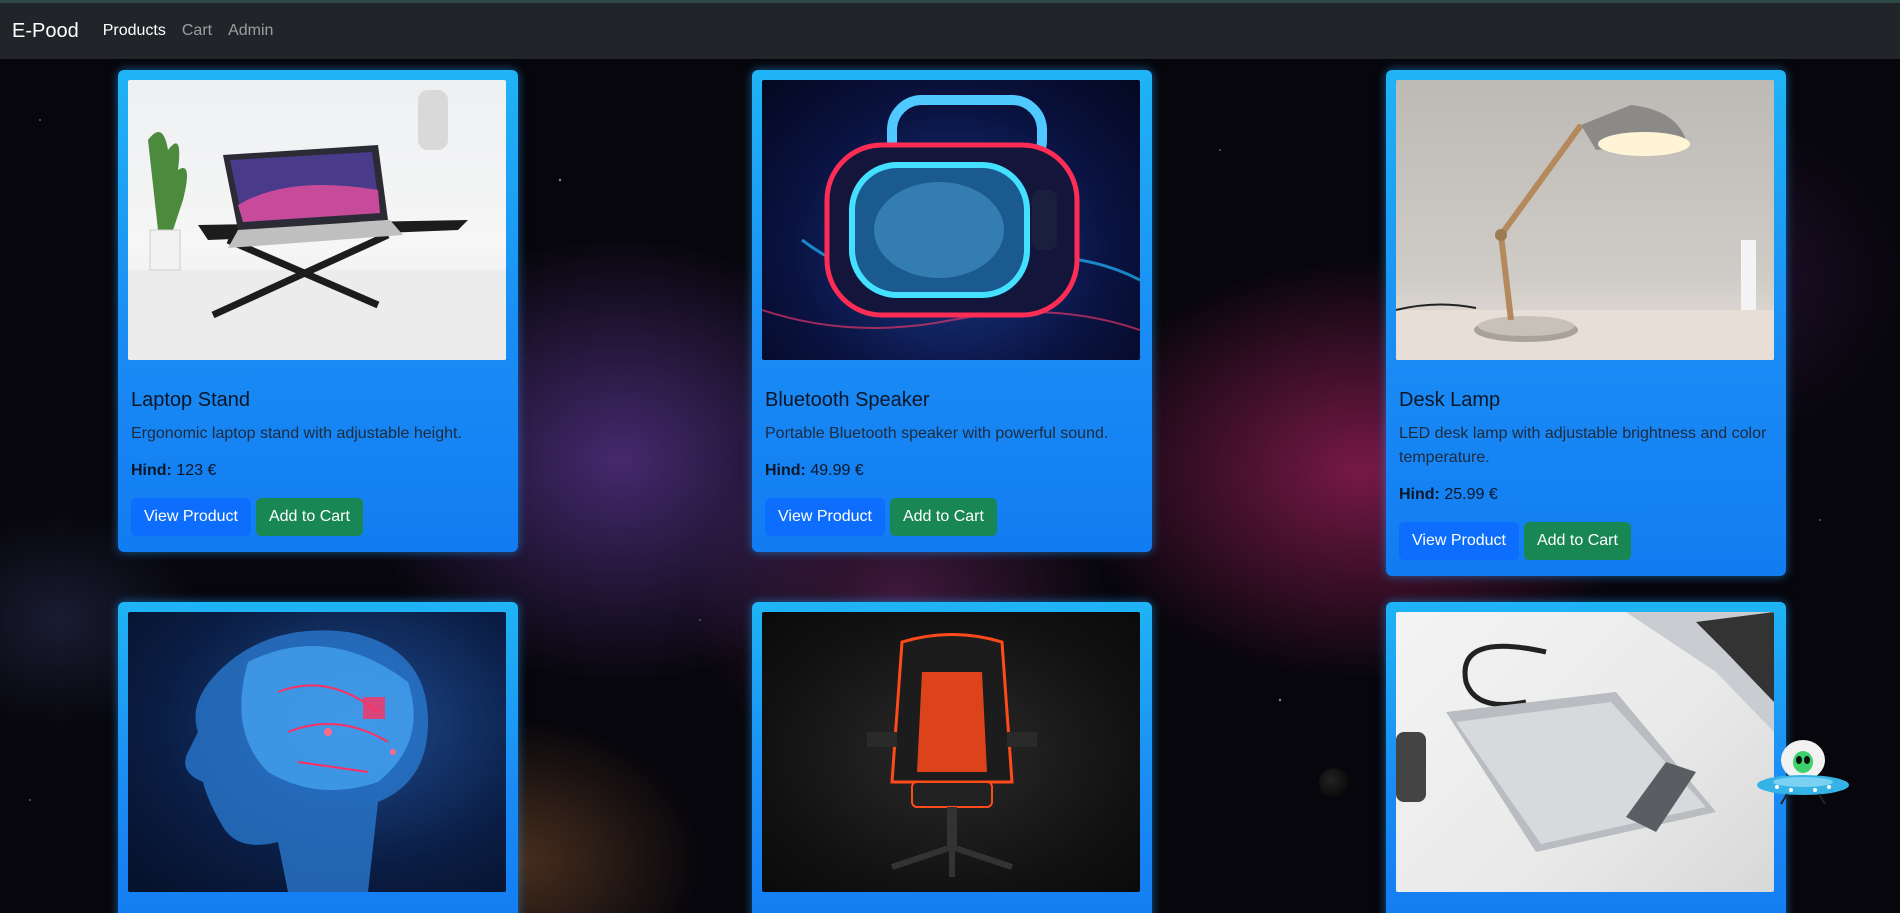 This screenshot has height=913, width=1900. What do you see at coordinates (951, 220) in the screenshot?
I see `bluetooth-speaker-image` at bounding box center [951, 220].